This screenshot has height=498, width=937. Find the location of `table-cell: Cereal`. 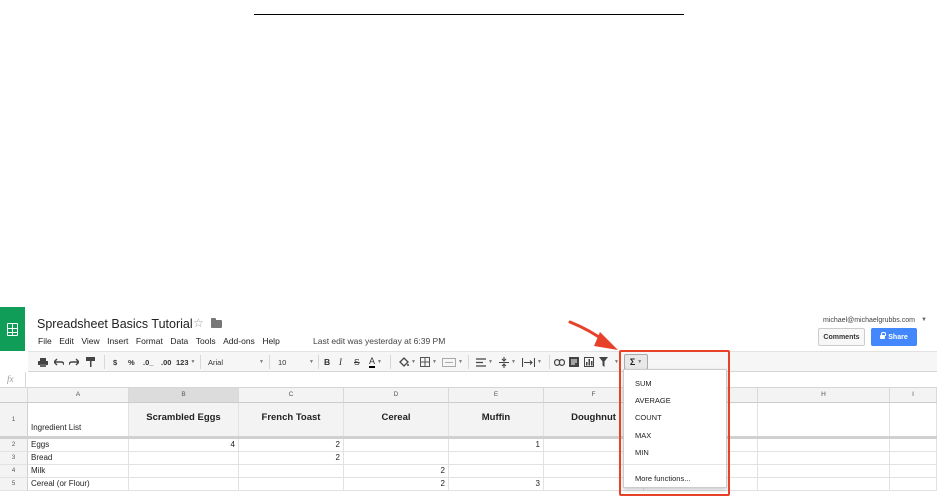

table-cell: Cereal is located at coordinates (396, 420).